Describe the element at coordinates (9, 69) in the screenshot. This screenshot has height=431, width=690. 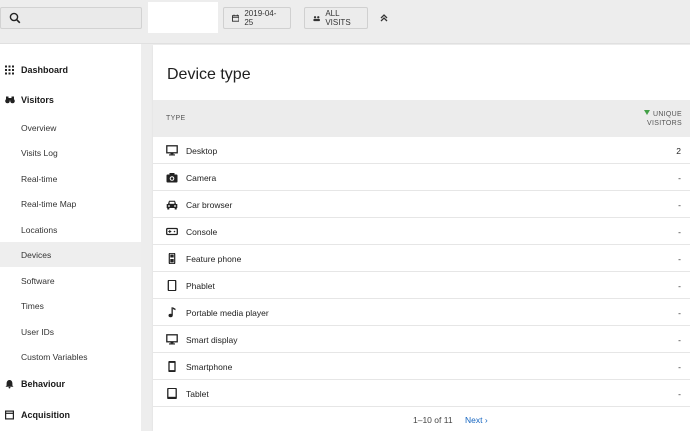
I see `grid-icon` at that location.